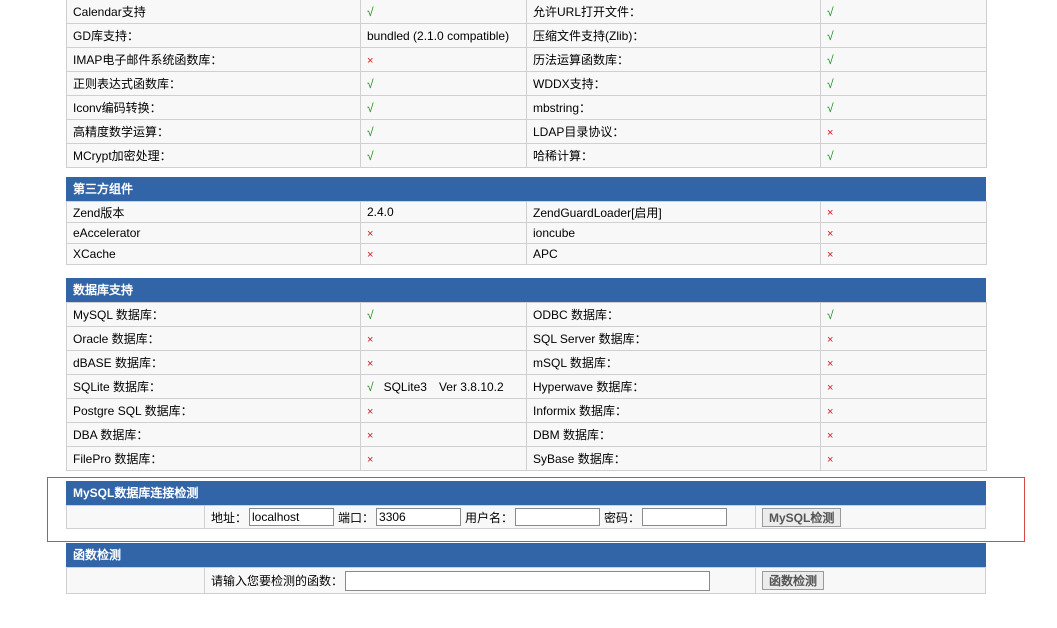 This screenshot has width=1057, height=628. What do you see at coordinates (443, 212) in the screenshot?
I see `feature-value: 2.4.0` at bounding box center [443, 212].